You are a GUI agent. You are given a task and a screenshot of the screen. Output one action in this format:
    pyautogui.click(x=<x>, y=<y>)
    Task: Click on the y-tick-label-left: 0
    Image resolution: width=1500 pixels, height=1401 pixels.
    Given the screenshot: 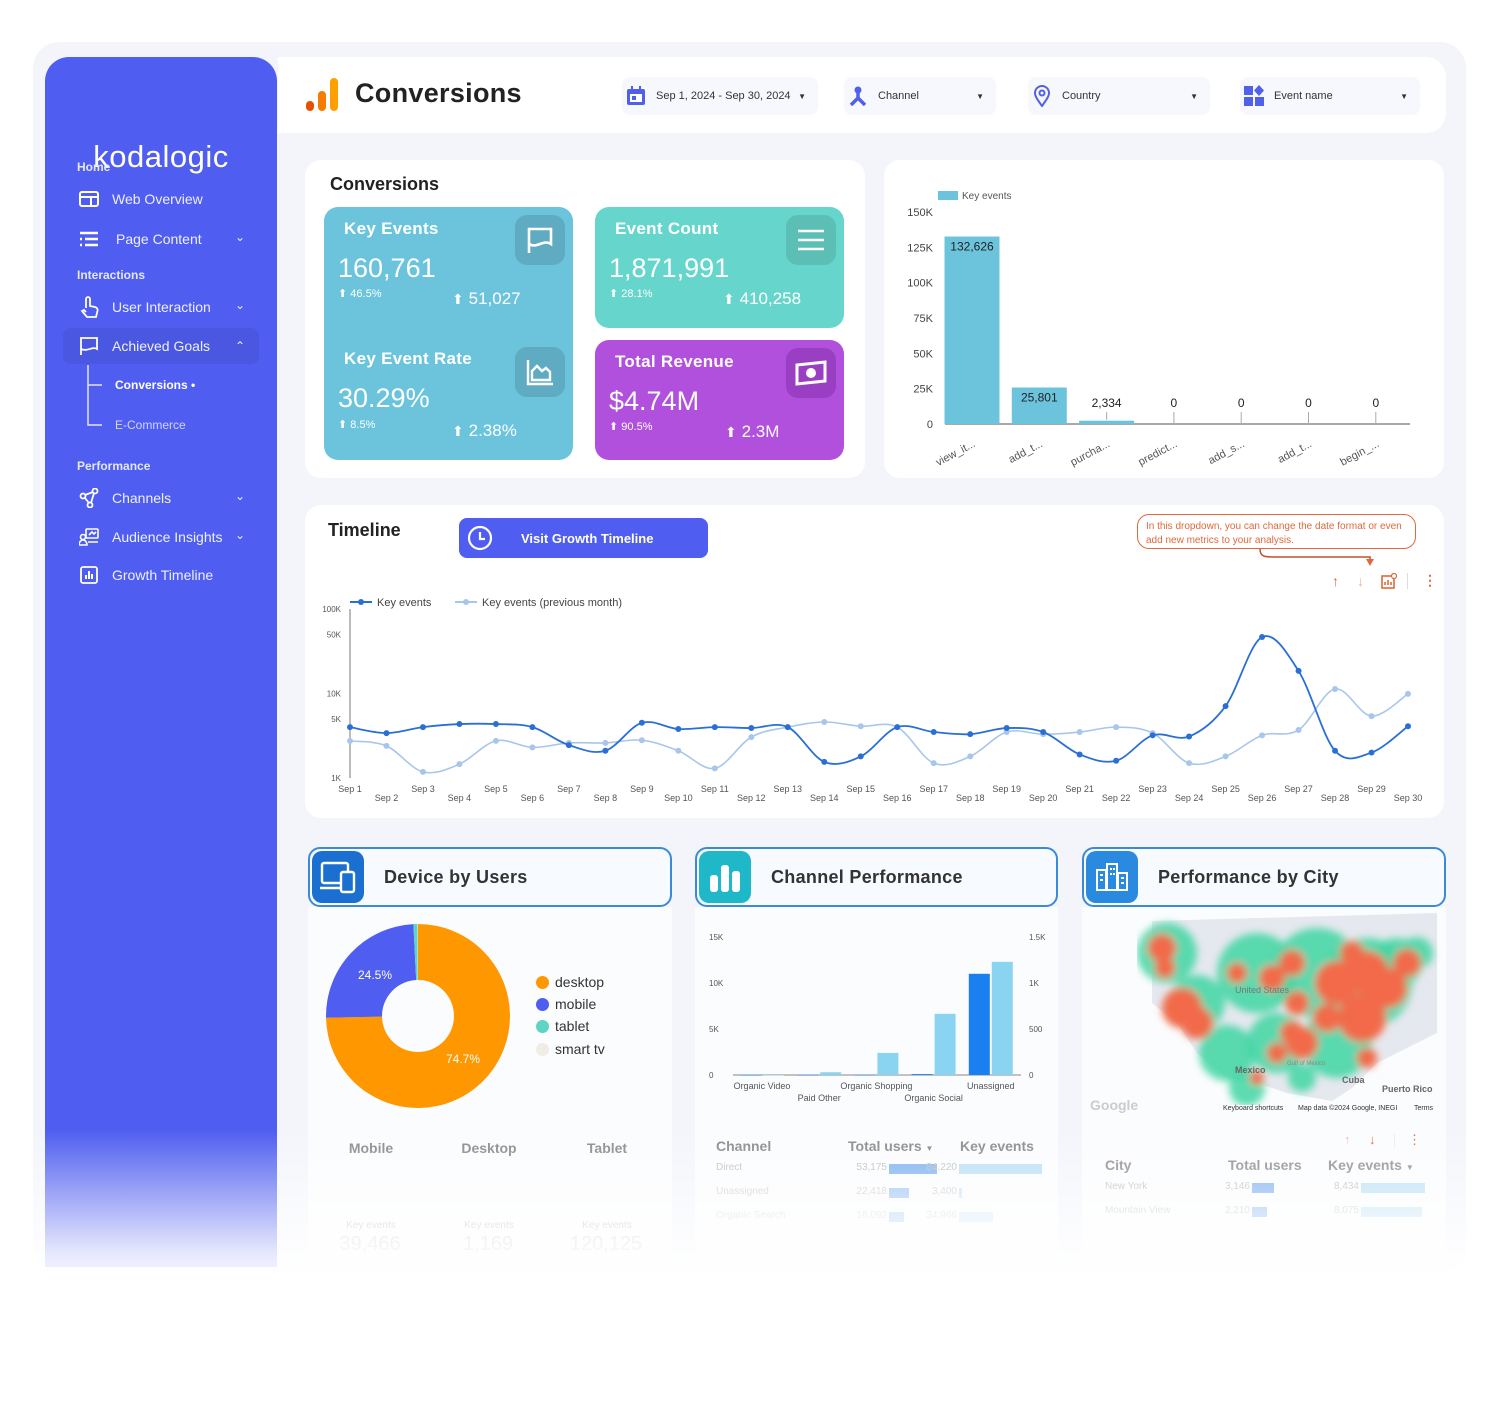 What is the action you would take?
    pyautogui.click(x=711, y=1075)
    